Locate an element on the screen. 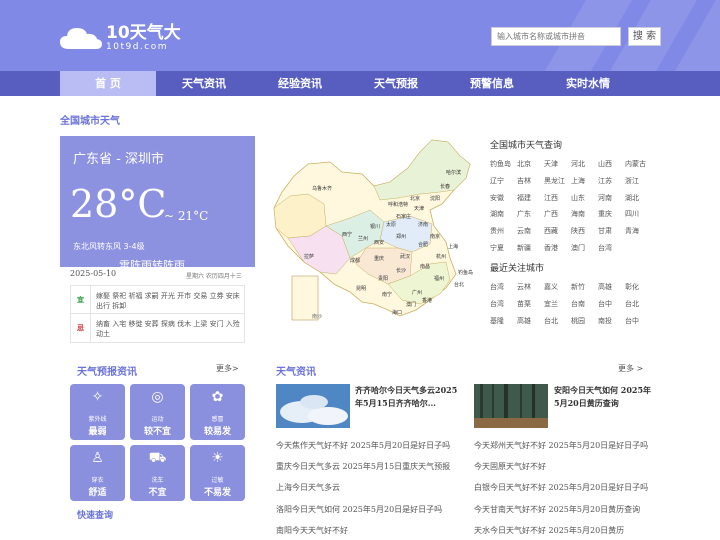 Image resolution: width=720 pixels, height=540 pixels. map-label: 南宁 is located at coordinates (387, 294).